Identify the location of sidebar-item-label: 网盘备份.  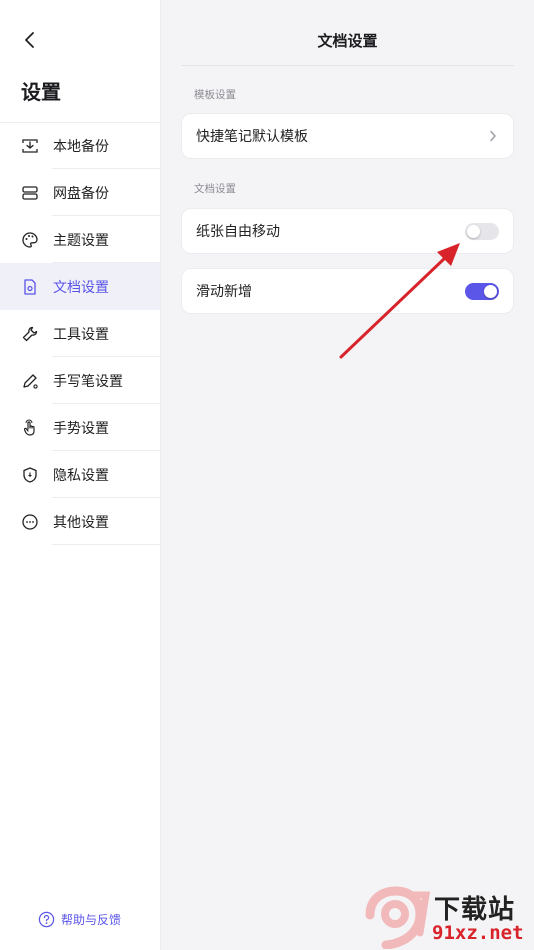
(81, 193).